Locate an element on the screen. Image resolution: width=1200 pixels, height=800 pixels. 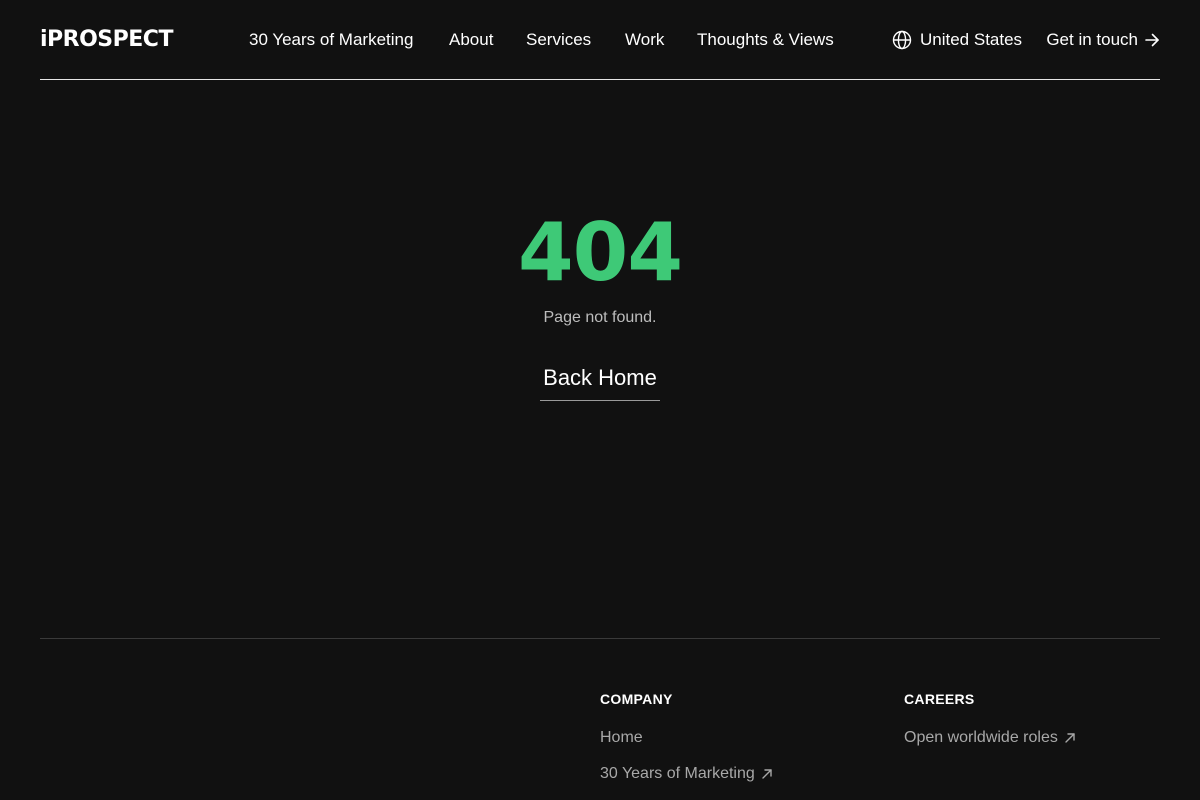
nav-link-about: About is located at coordinates (471, 40).